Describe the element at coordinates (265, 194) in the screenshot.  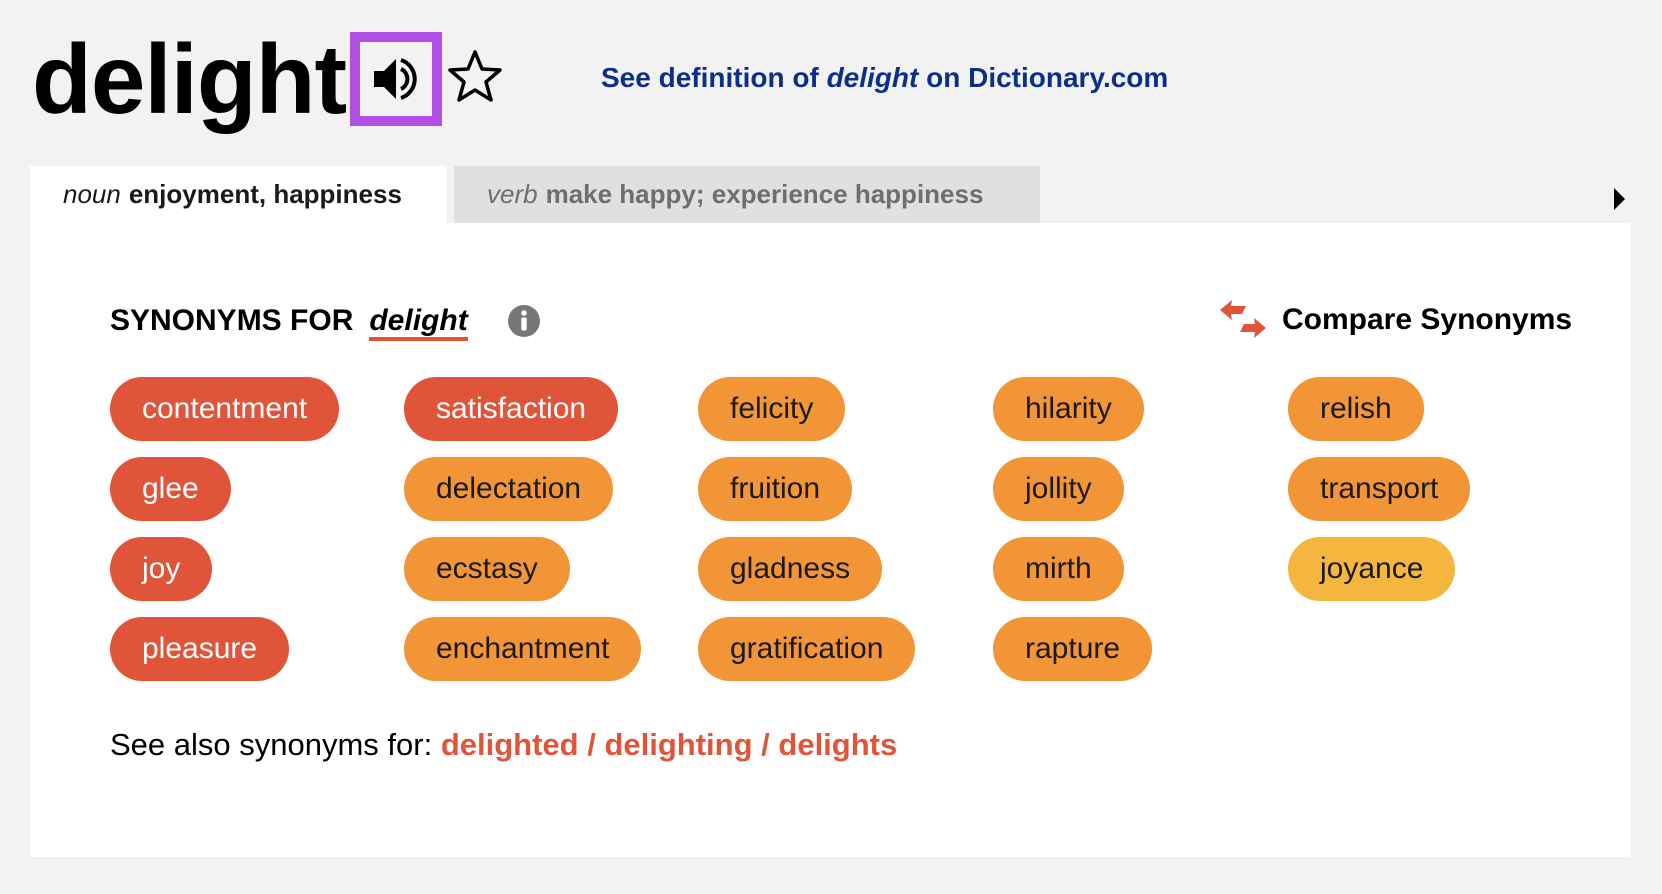
I see `tab-label: enjoyment, happiness` at that location.